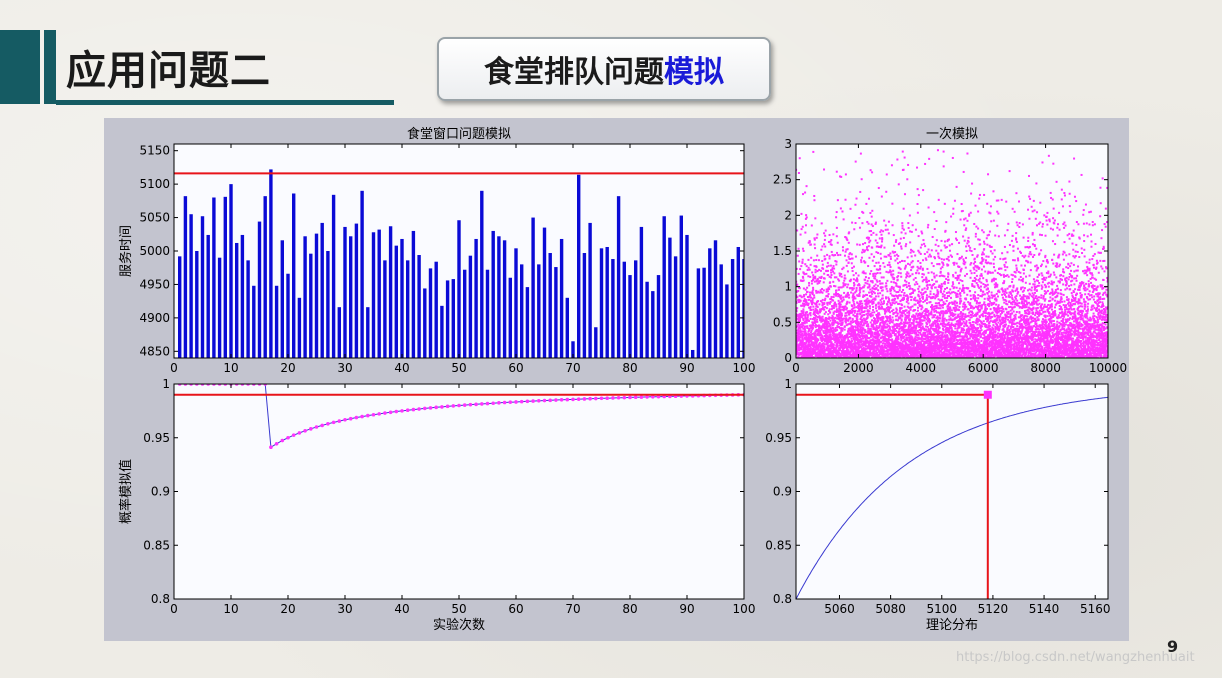  I want to click on y-tick-label: 4850, so click(154, 351).